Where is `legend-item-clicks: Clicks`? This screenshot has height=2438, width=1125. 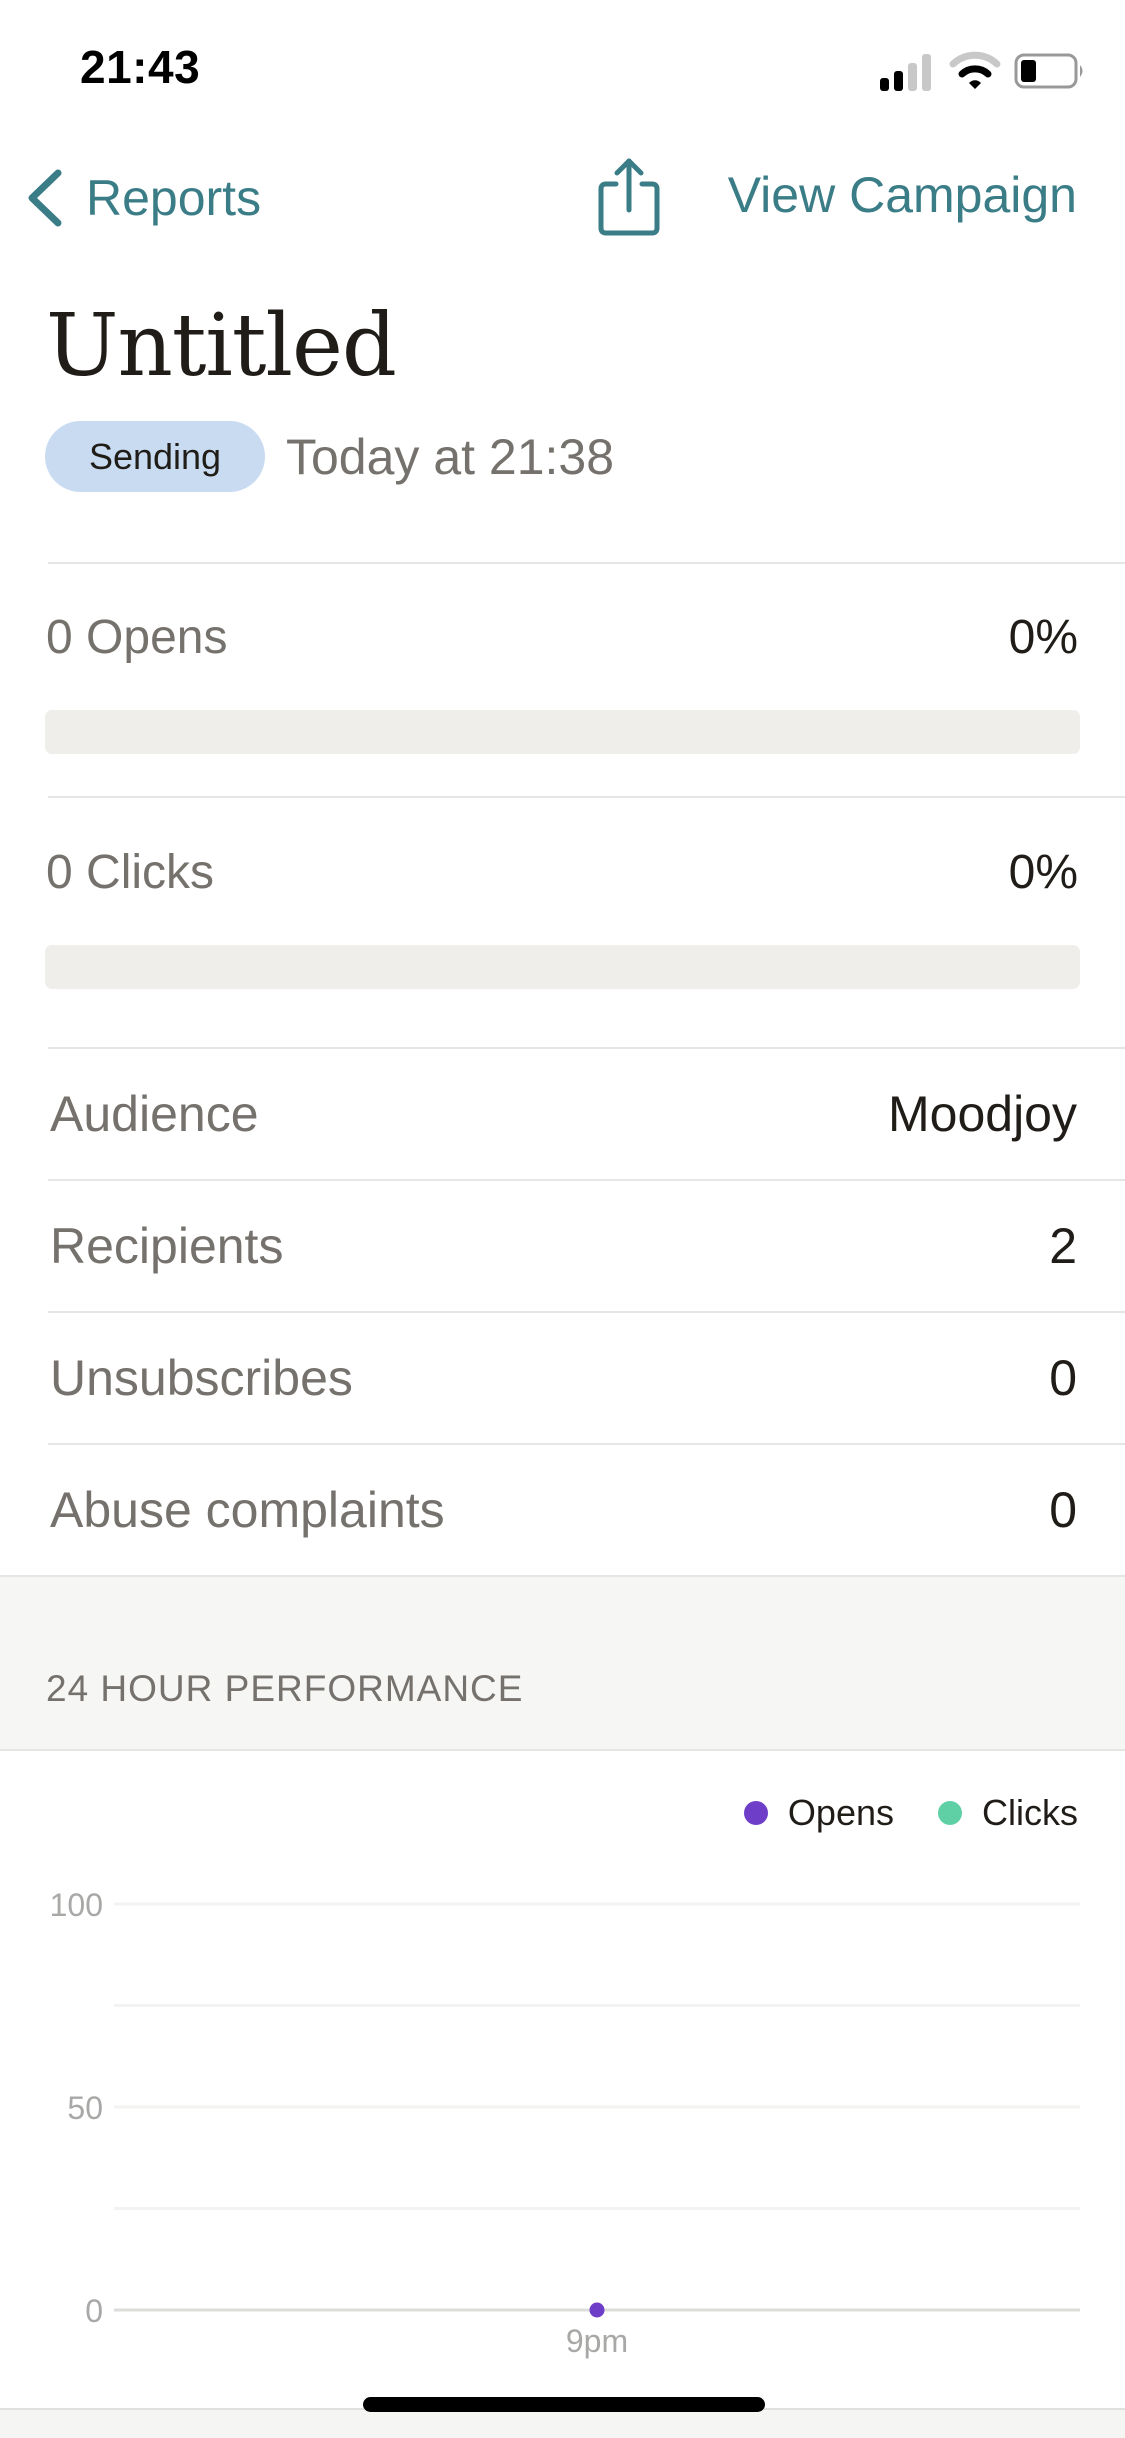 legend-item-clicks: Clicks is located at coordinates (1008, 1813).